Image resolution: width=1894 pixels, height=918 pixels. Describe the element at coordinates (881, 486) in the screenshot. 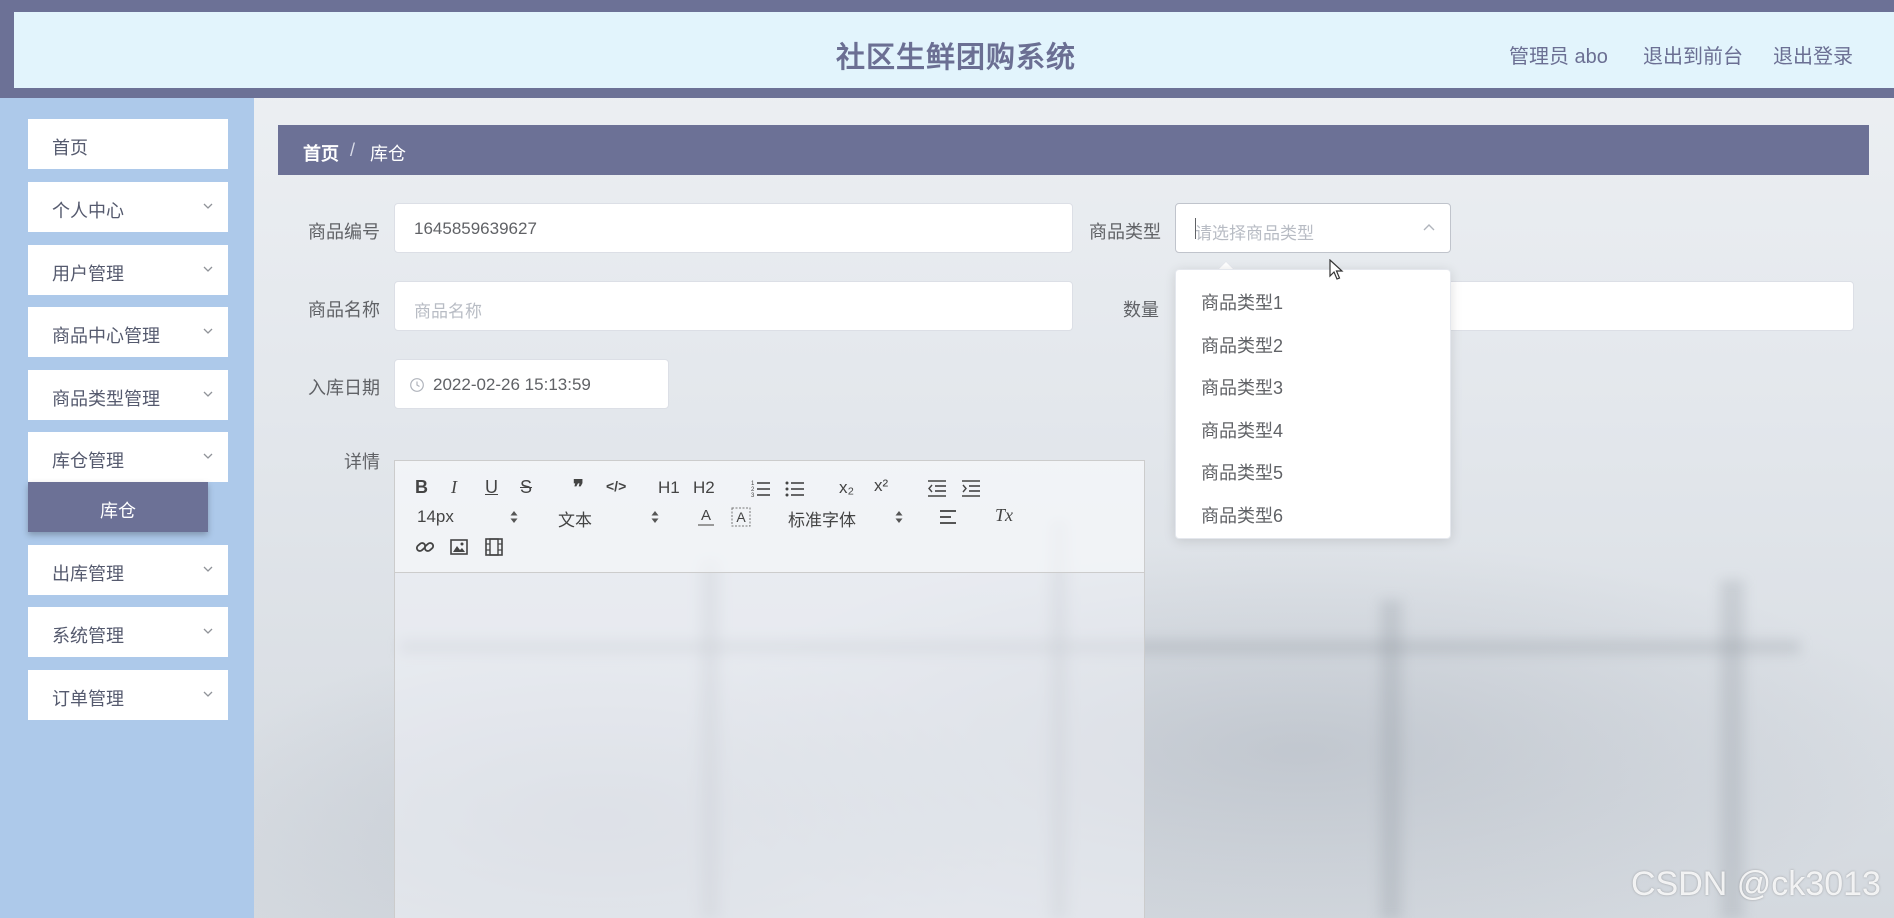

I see `superscript-button: x²` at that location.